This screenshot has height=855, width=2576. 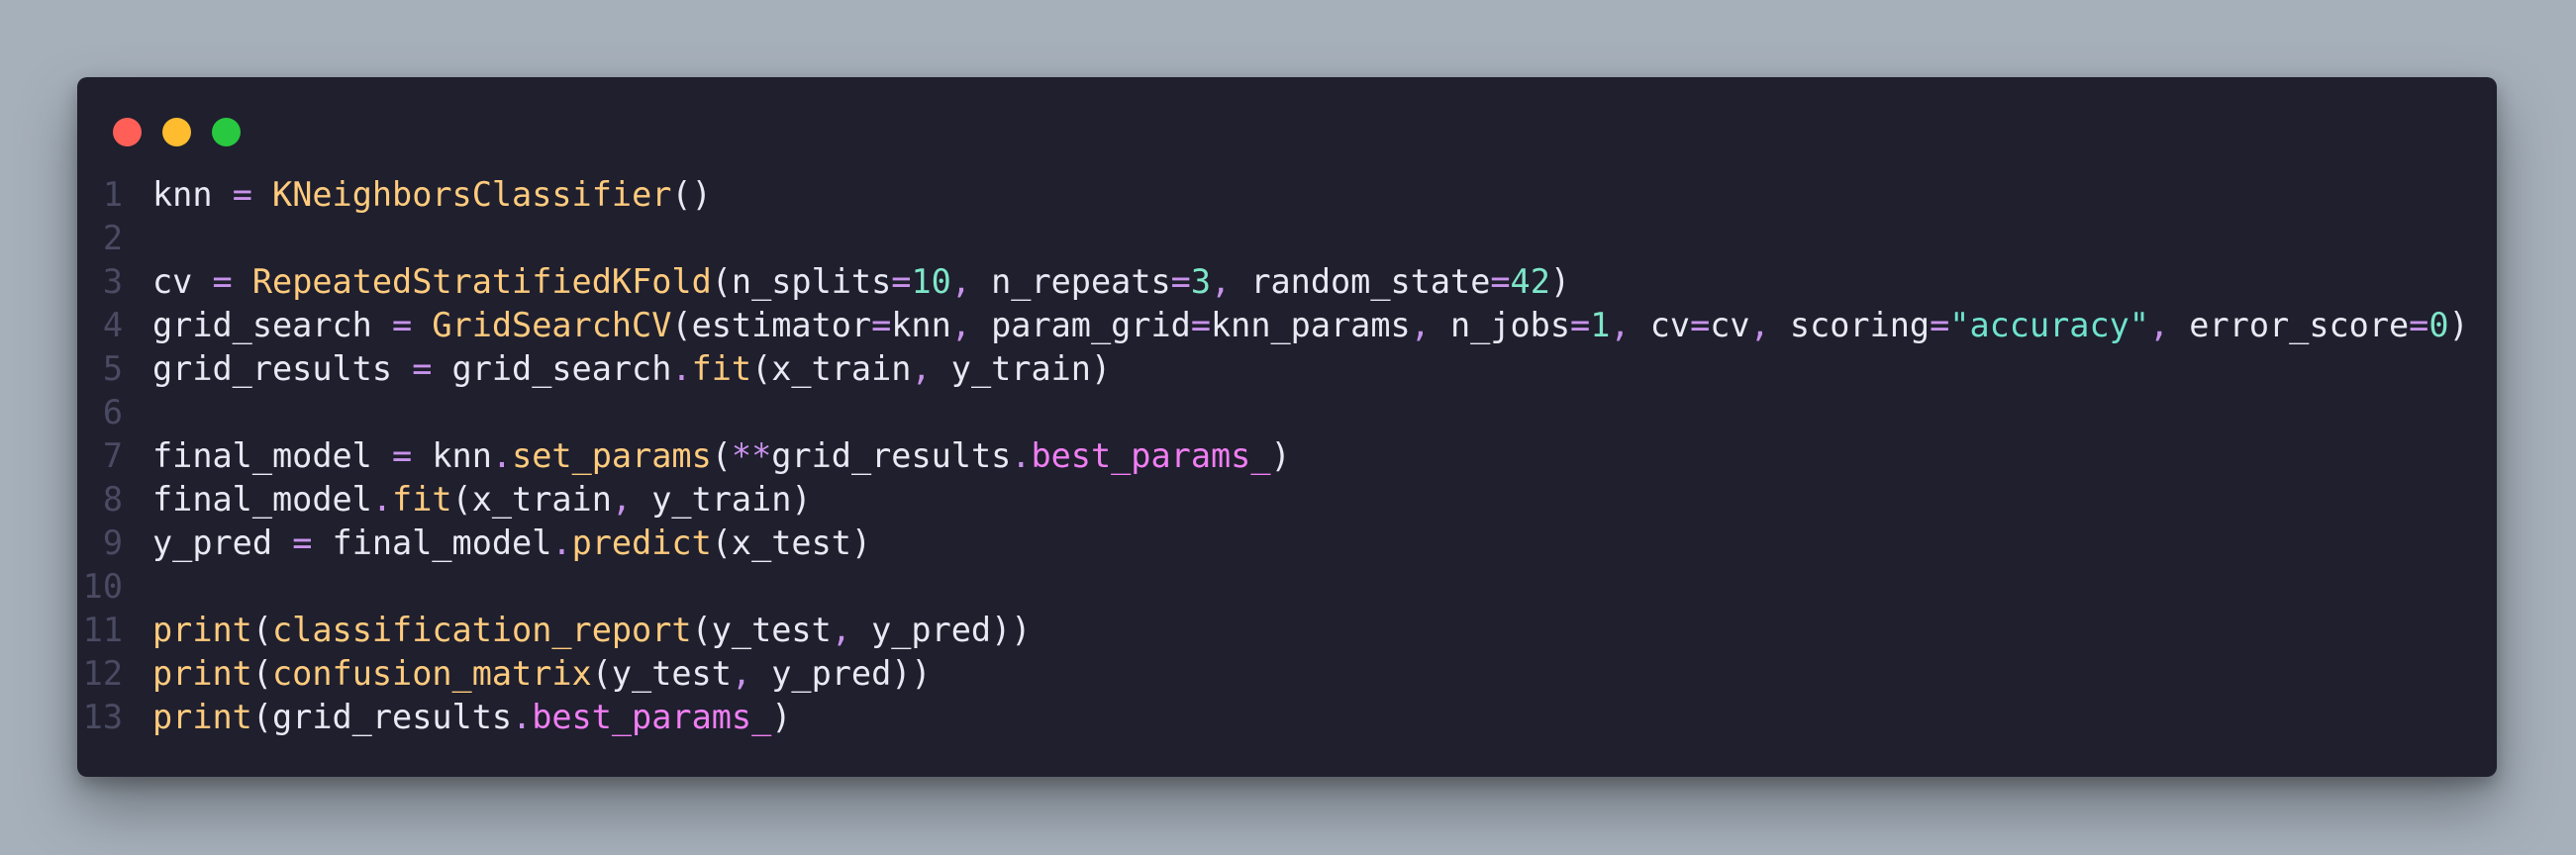 I want to click on code-token: classification_report, so click(x=482, y=630).